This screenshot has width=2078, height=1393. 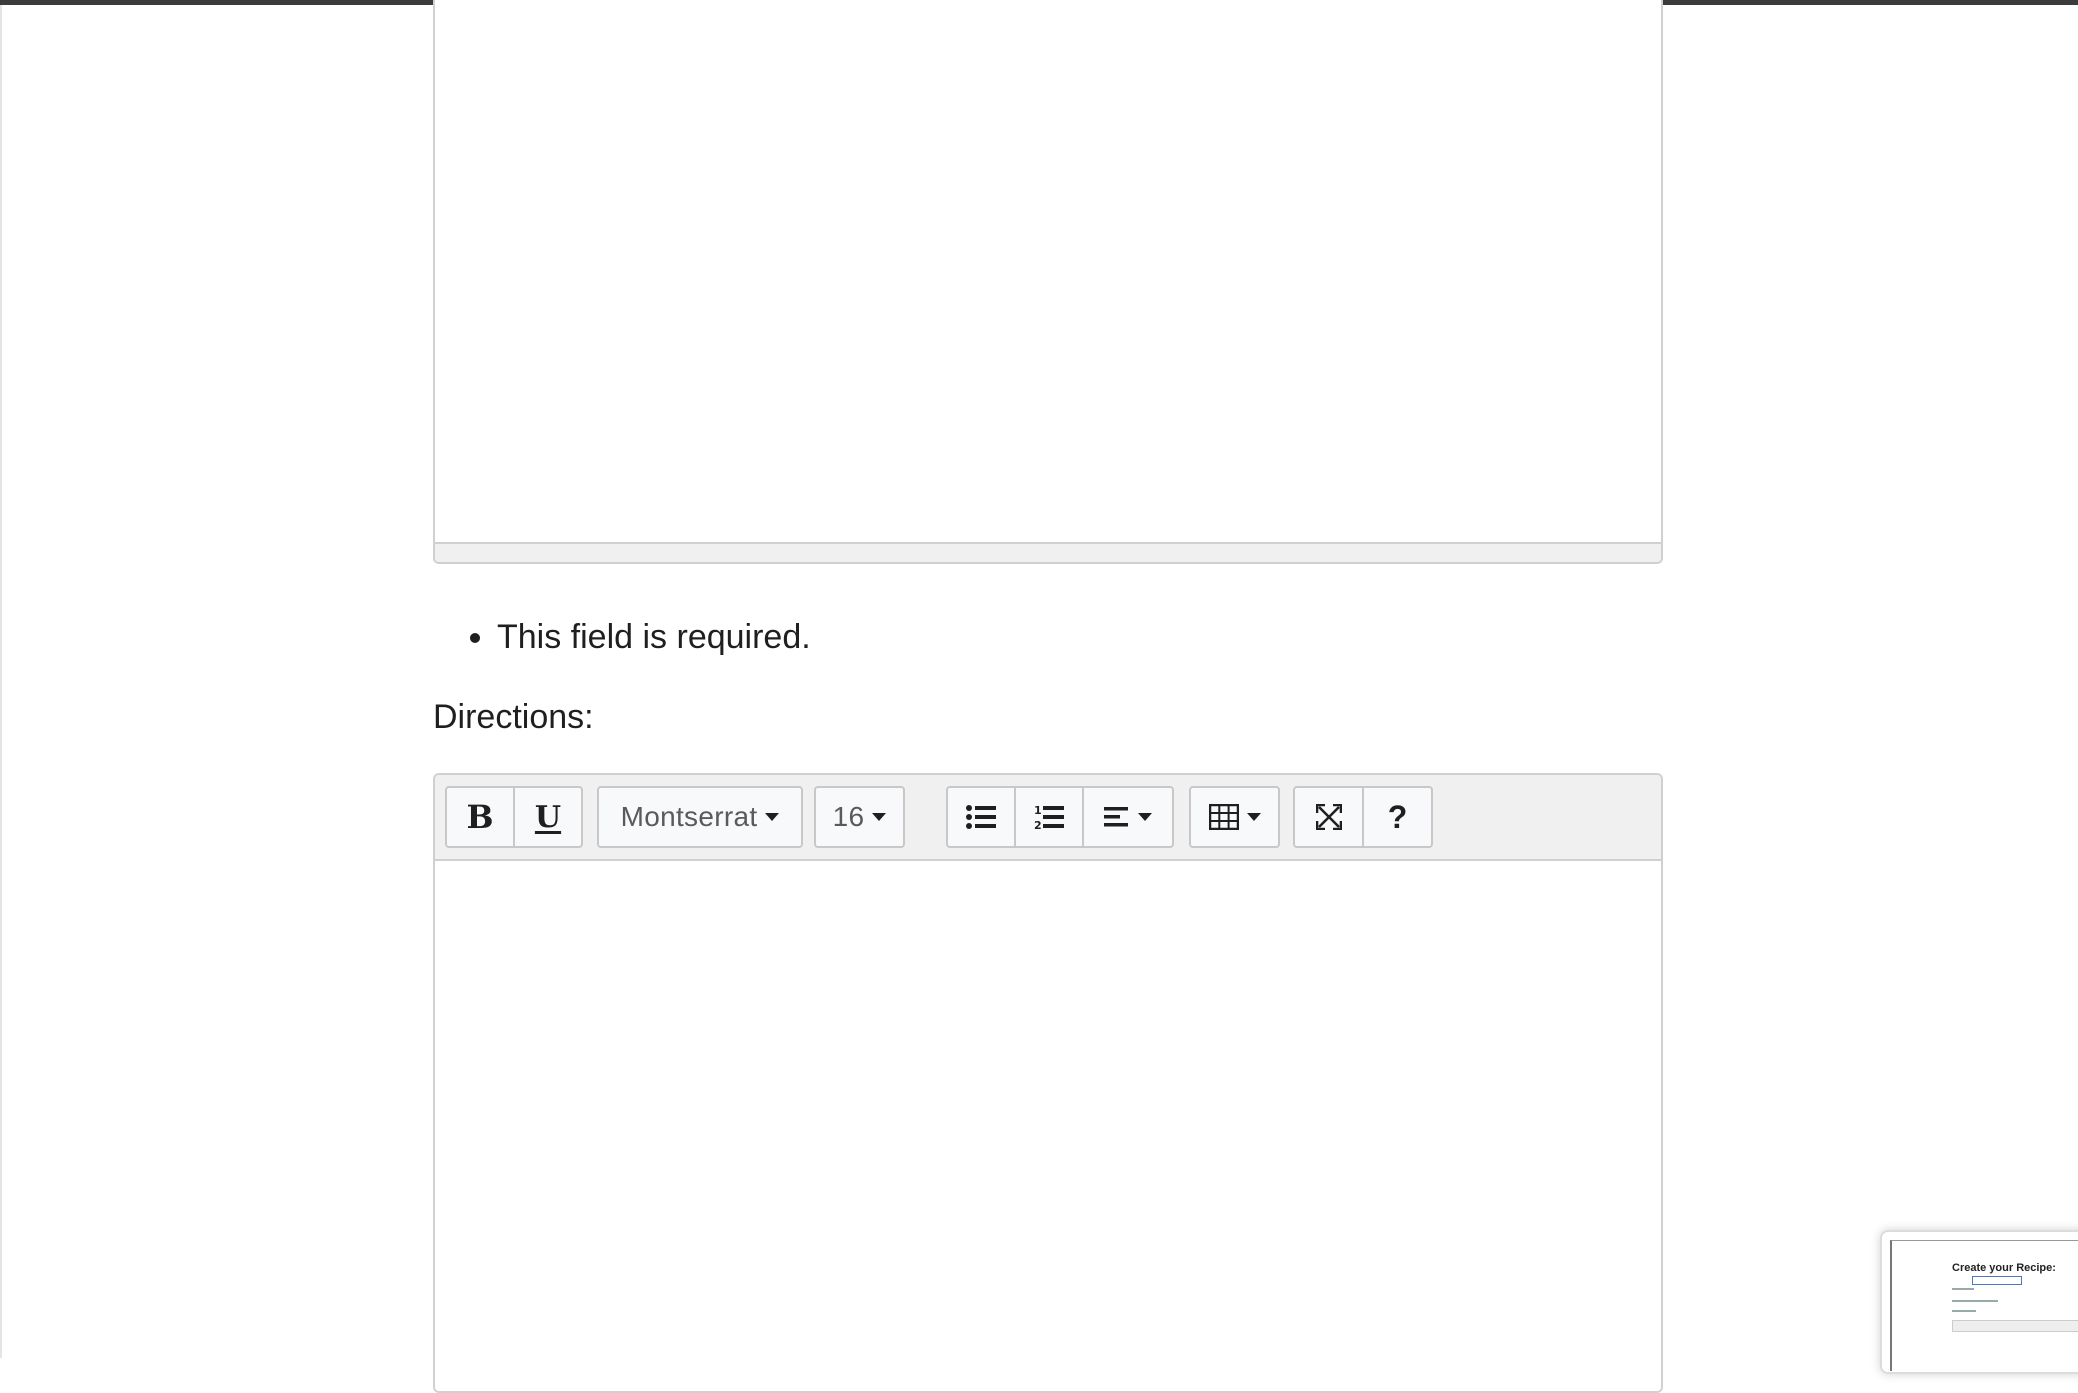 What do you see at coordinates (689, 816) in the screenshot?
I see `font-family-value: Montserrat` at bounding box center [689, 816].